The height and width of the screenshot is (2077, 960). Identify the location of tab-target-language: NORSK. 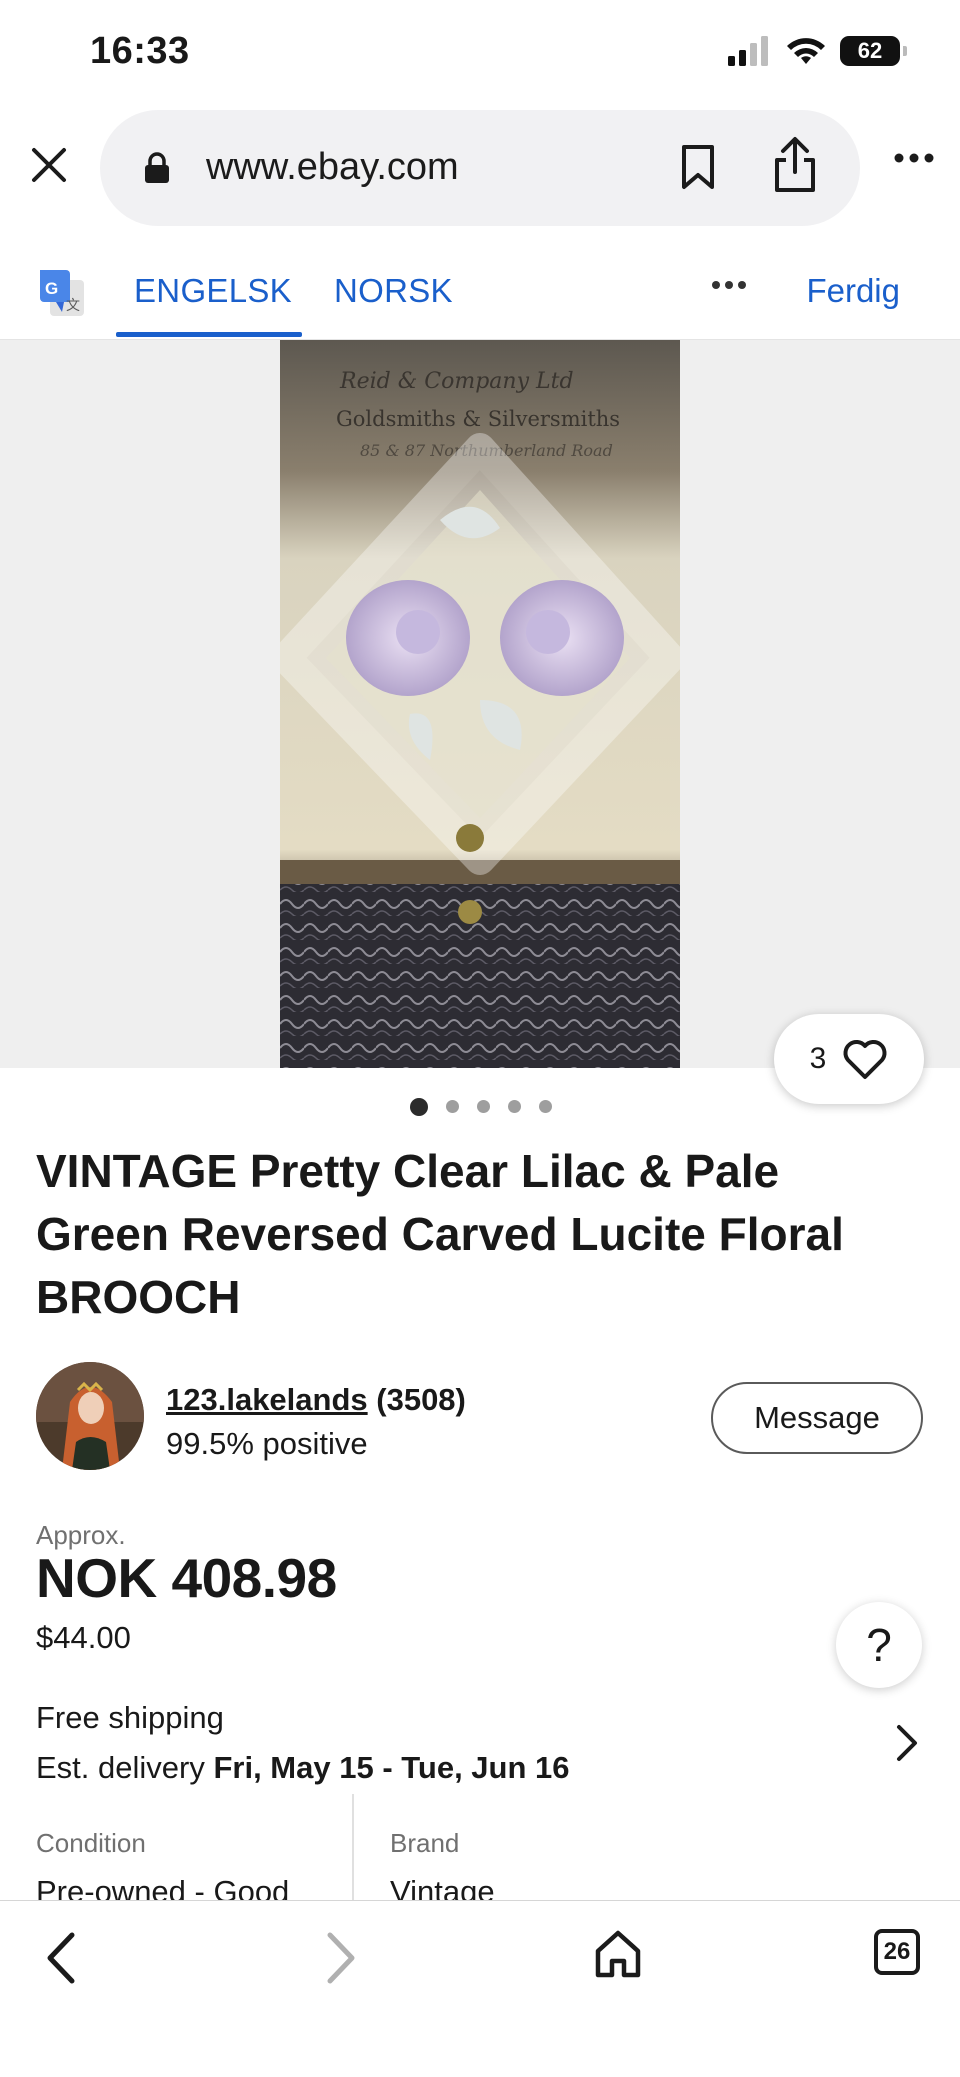
(393, 291).